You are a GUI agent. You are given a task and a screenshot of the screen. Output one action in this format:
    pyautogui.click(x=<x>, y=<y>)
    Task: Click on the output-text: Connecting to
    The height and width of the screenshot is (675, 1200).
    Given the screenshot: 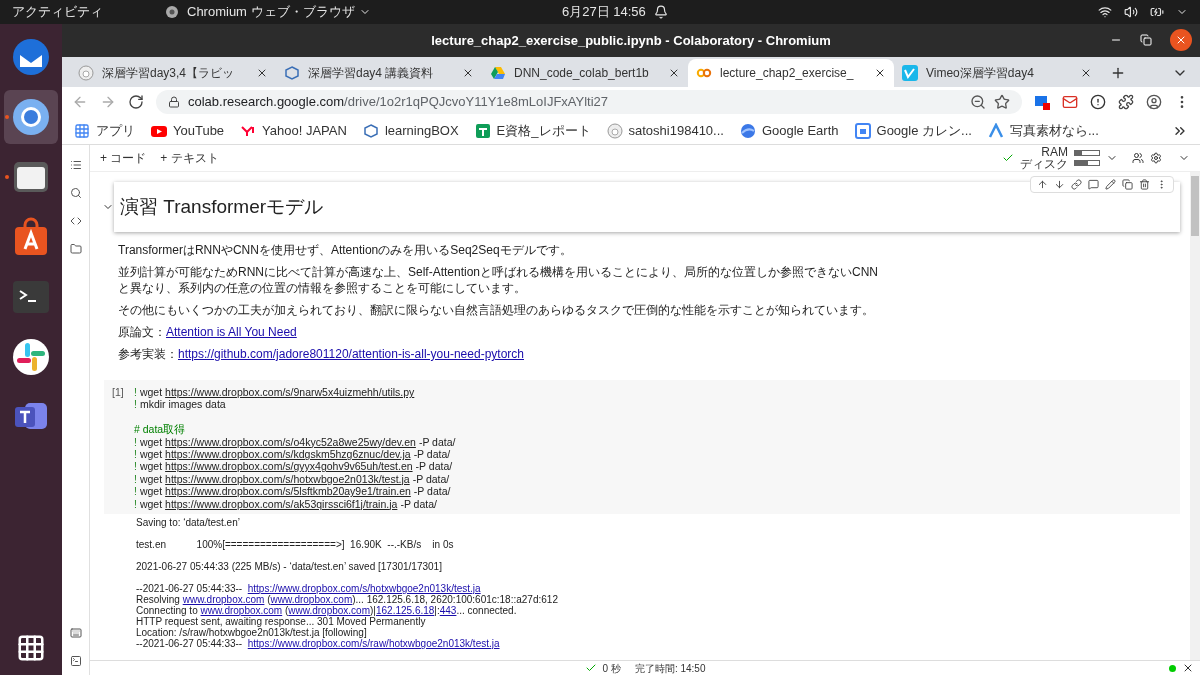 What is the action you would take?
    pyautogui.click(x=167, y=611)
    